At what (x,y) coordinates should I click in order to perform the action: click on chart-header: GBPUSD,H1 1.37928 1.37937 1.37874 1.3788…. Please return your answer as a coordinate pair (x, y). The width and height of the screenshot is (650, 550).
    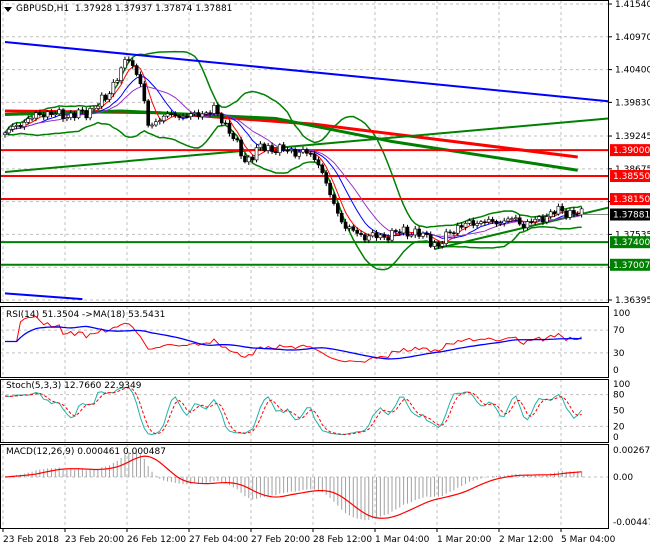
    Looking at the image, I should click on (124, 9).